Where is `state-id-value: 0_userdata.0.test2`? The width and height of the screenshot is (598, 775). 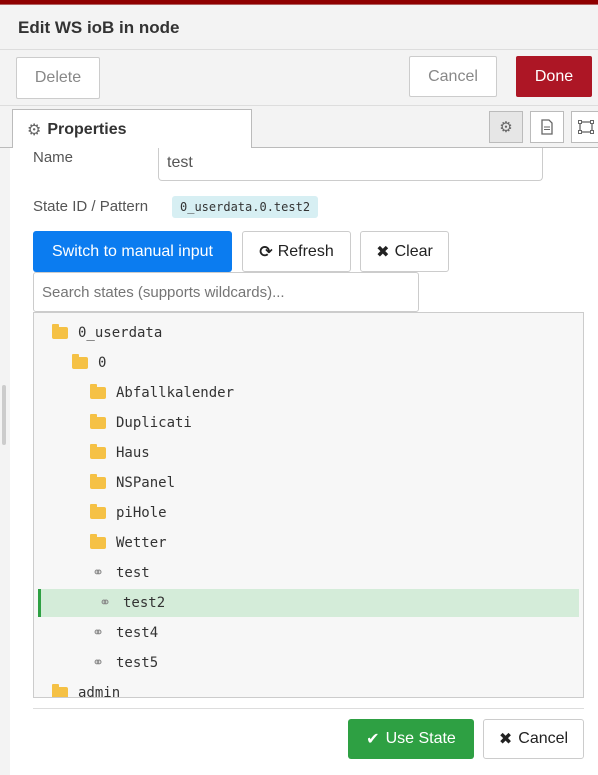 state-id-value: 0_userdata.0.test2 is located at coordinates (245, 207).